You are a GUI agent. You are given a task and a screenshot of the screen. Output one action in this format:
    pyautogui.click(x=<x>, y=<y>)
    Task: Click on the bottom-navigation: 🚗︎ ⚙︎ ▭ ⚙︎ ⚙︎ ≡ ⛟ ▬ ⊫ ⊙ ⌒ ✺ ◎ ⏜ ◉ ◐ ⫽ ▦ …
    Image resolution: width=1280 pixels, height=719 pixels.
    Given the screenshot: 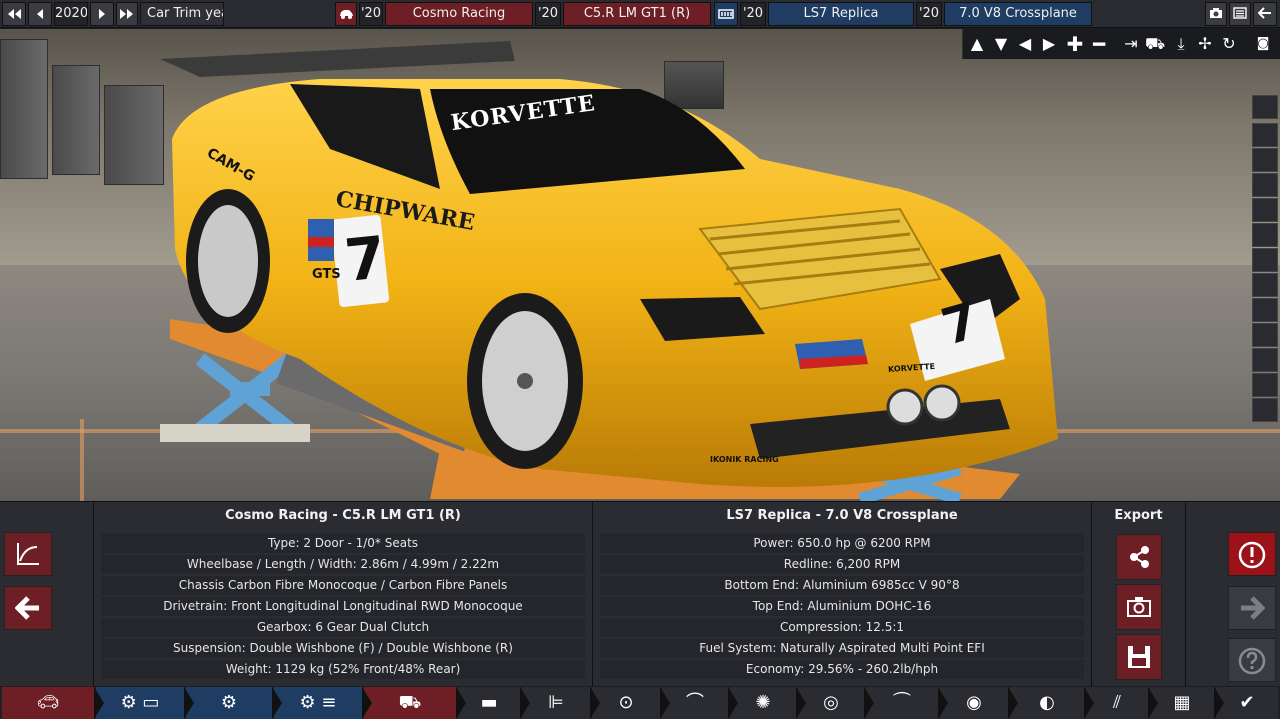 What is the action you would take?
    pyautogui.click(x=640, y=703)
    